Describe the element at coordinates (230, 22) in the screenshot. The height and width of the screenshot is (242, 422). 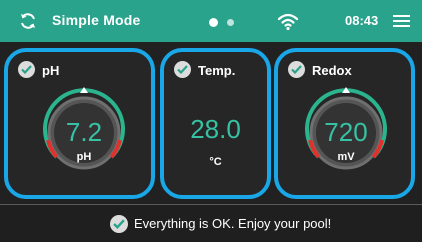
I see `page-dot-inactive` at that location.